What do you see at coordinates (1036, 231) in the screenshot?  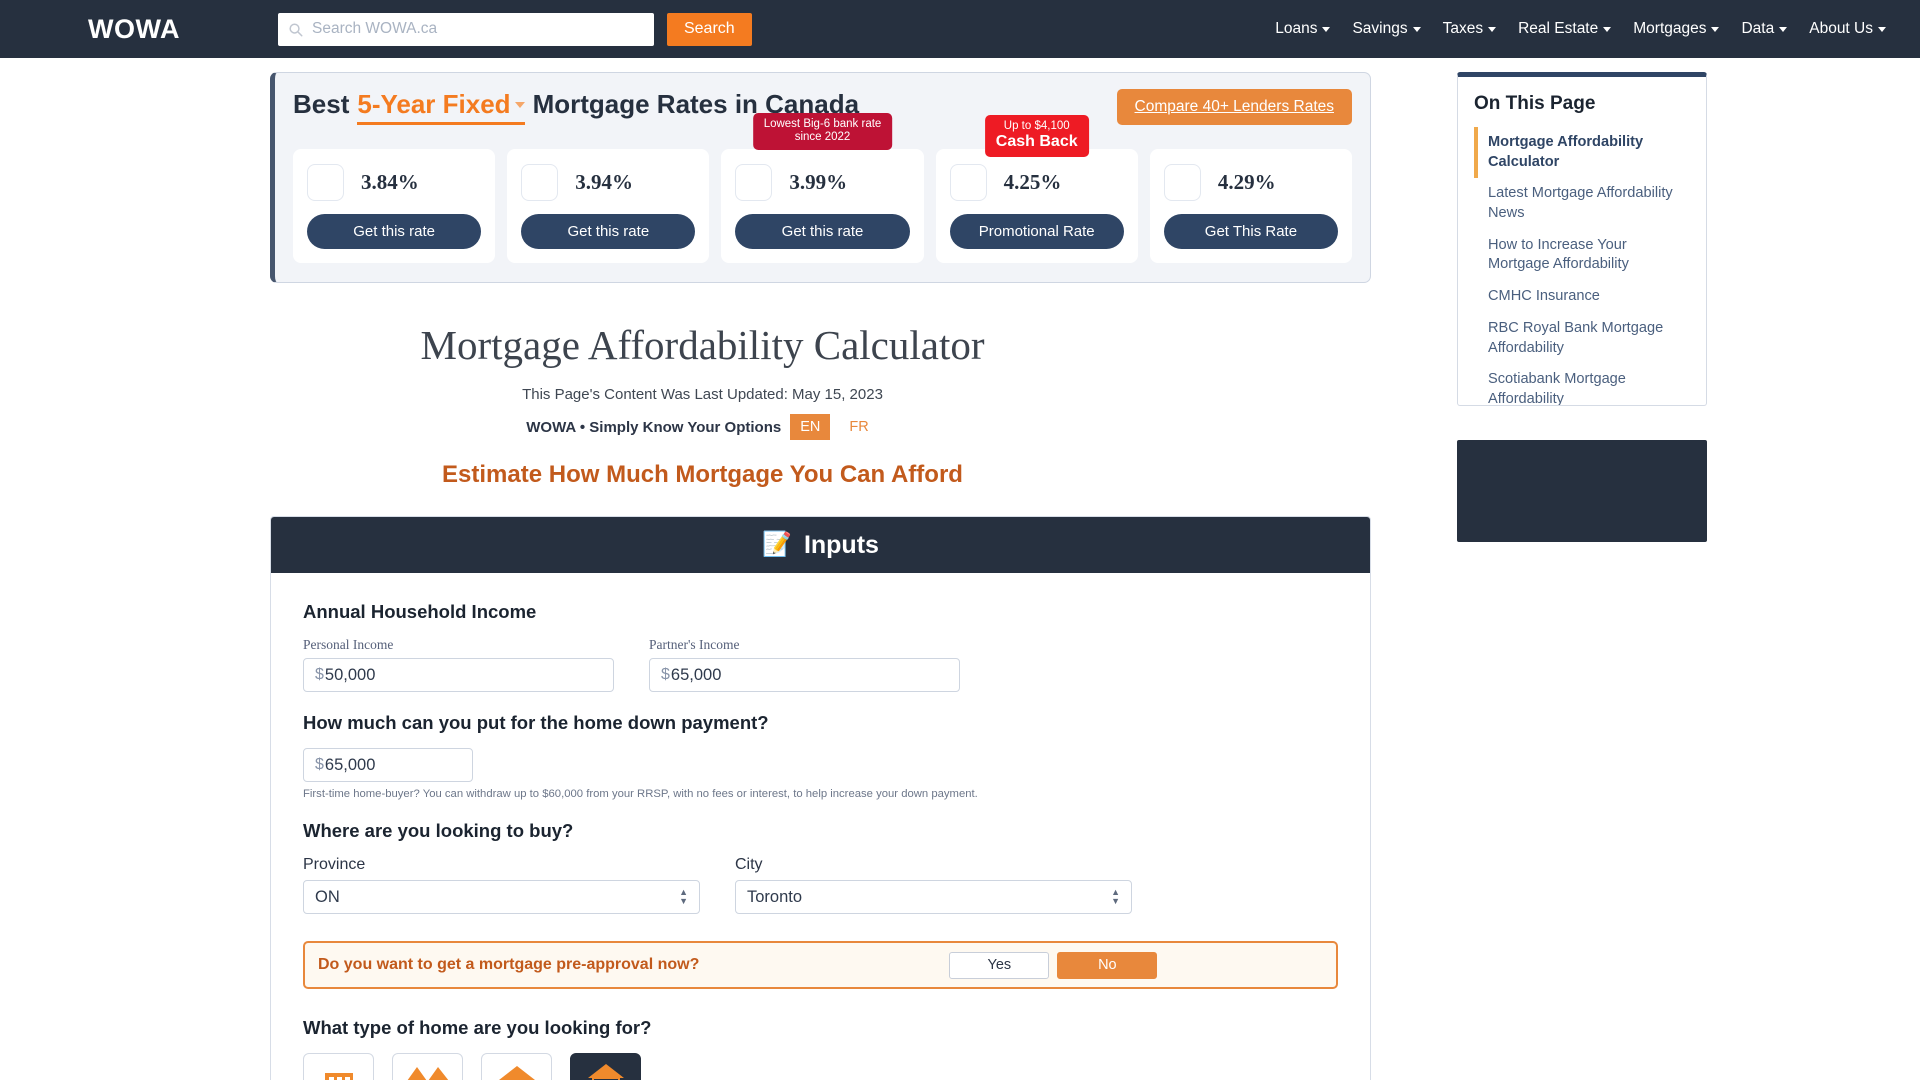 I see `promotional-rate-button: Promotional Rate` at bounding box center [1036, 231].